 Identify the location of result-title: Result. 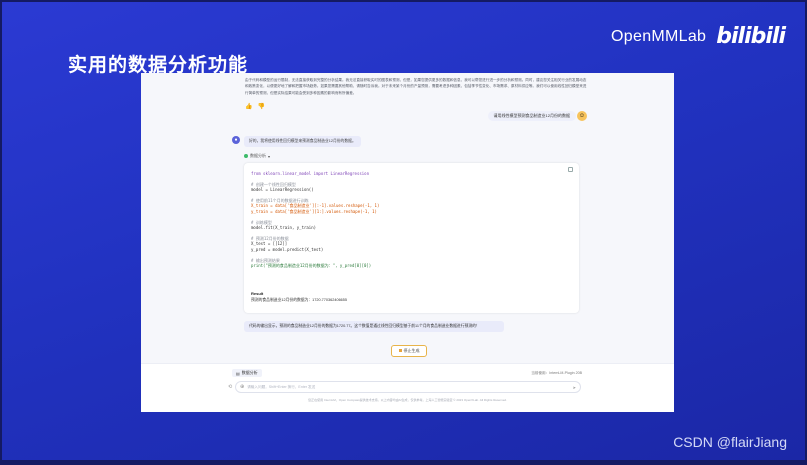
(257, 293).